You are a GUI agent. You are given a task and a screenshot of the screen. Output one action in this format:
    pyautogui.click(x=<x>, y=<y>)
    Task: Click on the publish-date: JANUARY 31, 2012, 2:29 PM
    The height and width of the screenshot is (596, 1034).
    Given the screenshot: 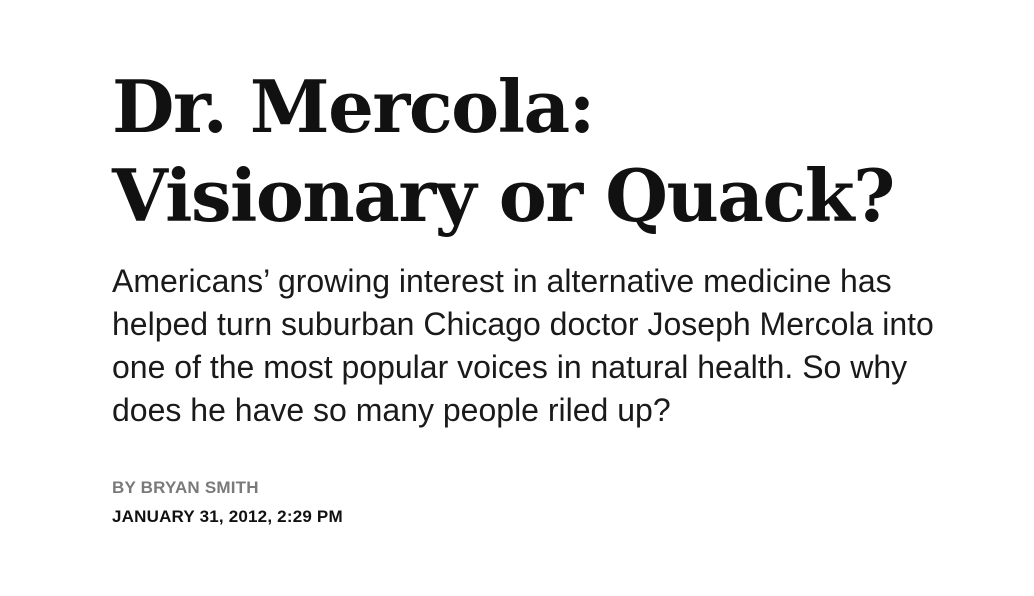 What is the action you would take?
    pyautogui.click(x=227, y=516)
    